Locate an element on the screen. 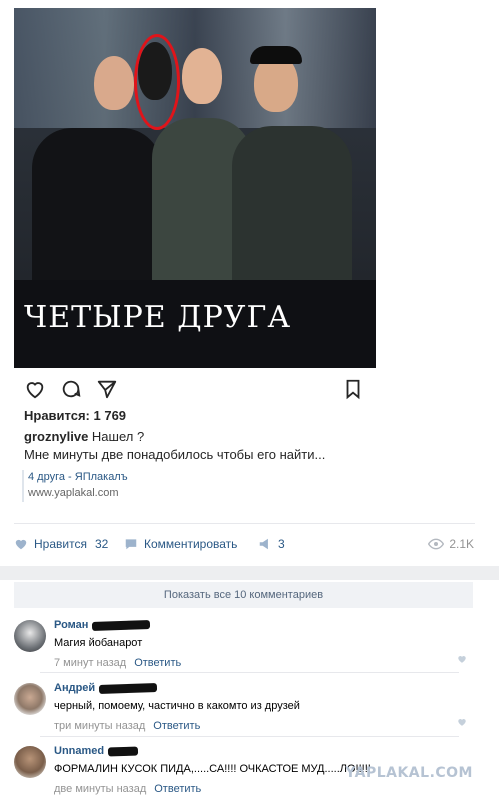  views-counter: 2.1K is located at coordinates (451, 544).